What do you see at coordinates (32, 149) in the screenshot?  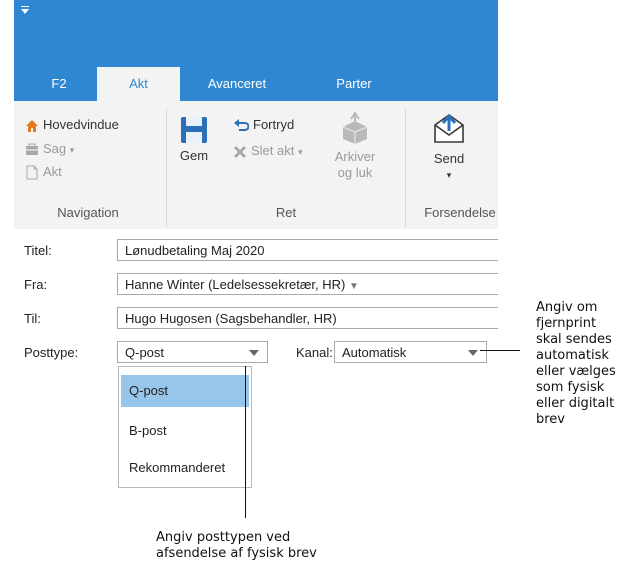 I see `case-icon` at bounding box center [32, 149].